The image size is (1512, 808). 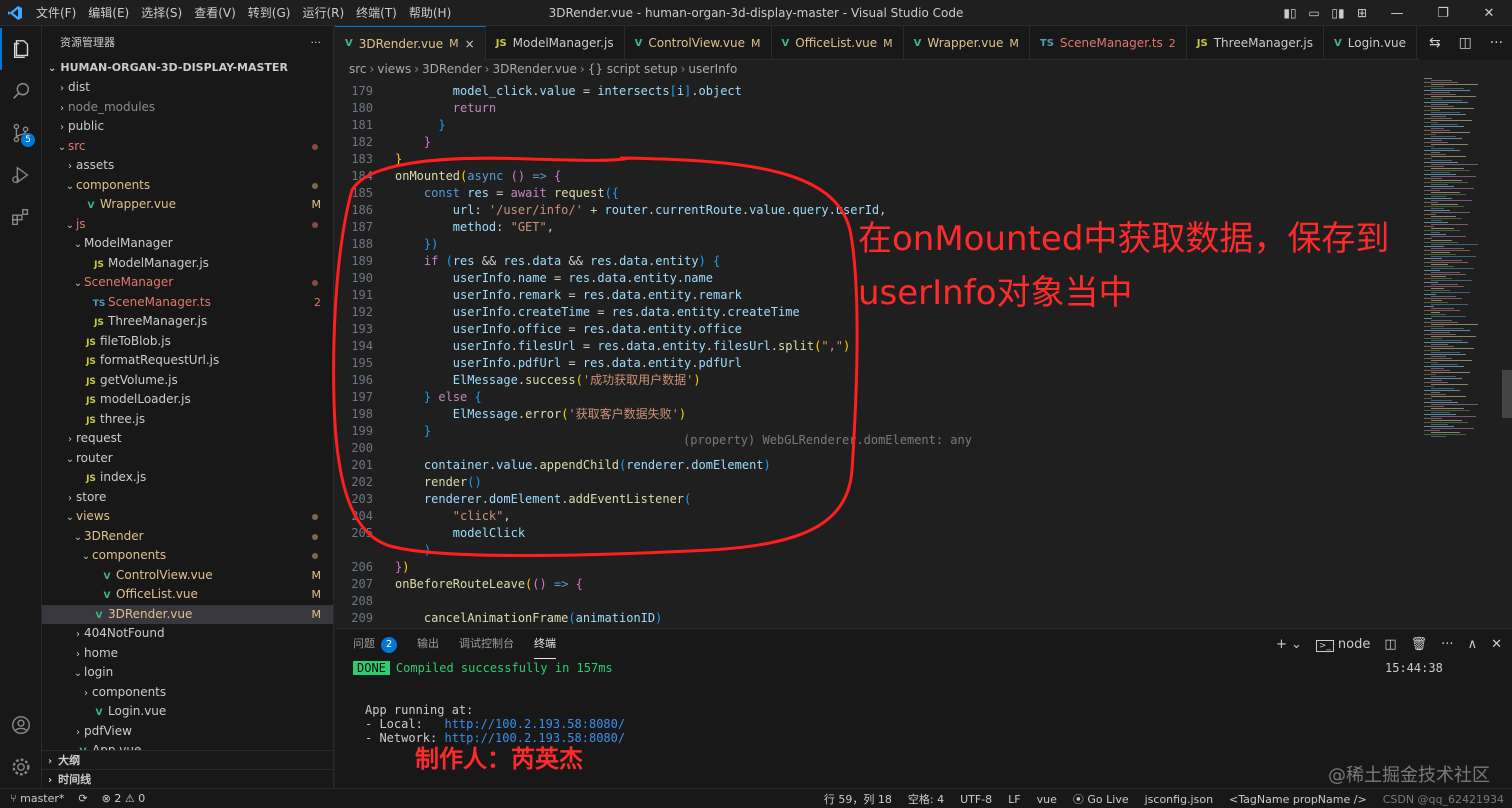 I want to click on maximize-panel-icon: ∧, so click(x=1473, y=644).